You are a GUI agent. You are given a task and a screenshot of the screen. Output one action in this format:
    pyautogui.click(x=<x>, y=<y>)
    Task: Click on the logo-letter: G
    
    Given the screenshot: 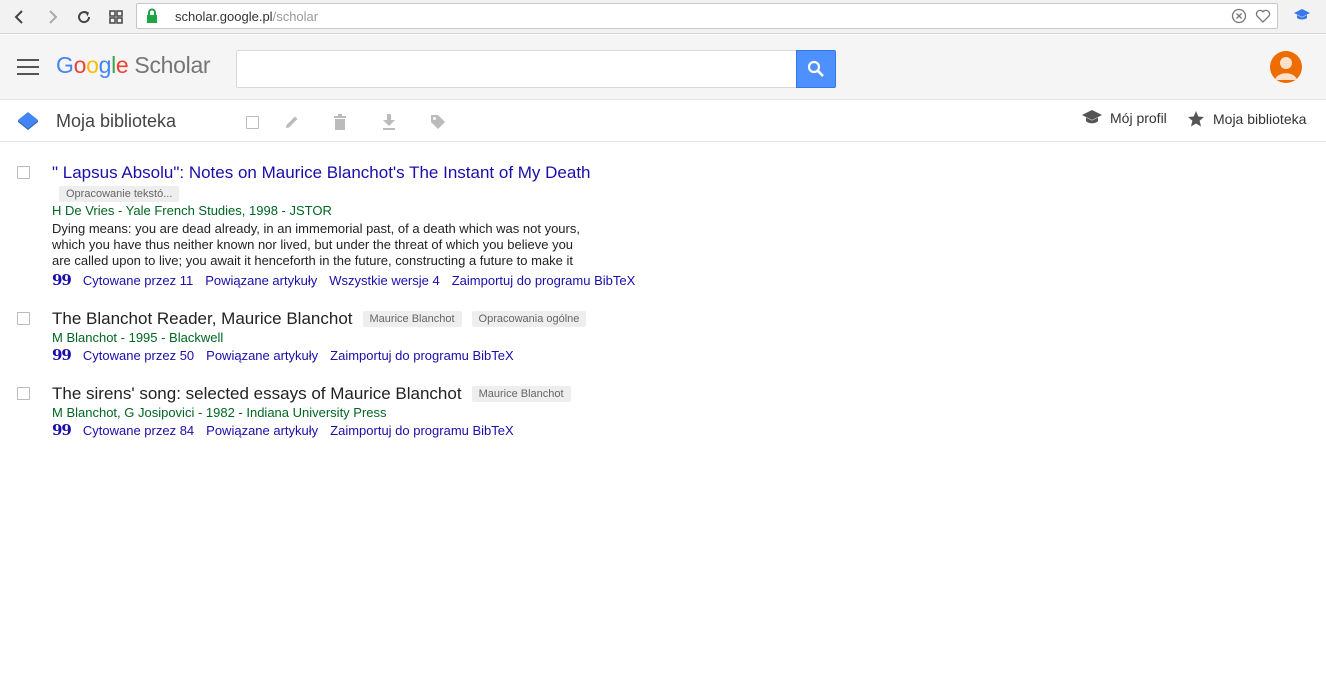 What is the action you would take?
    pyautogui.click(x=65, y=65)
    